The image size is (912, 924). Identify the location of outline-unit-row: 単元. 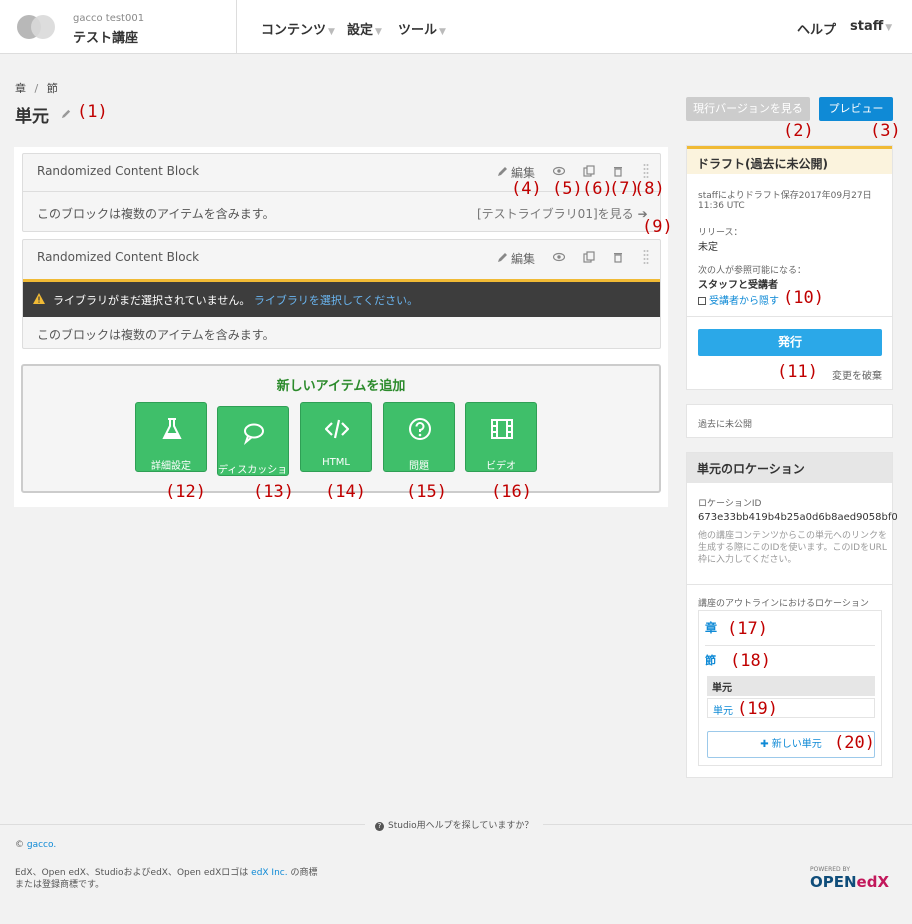
(791, 708).